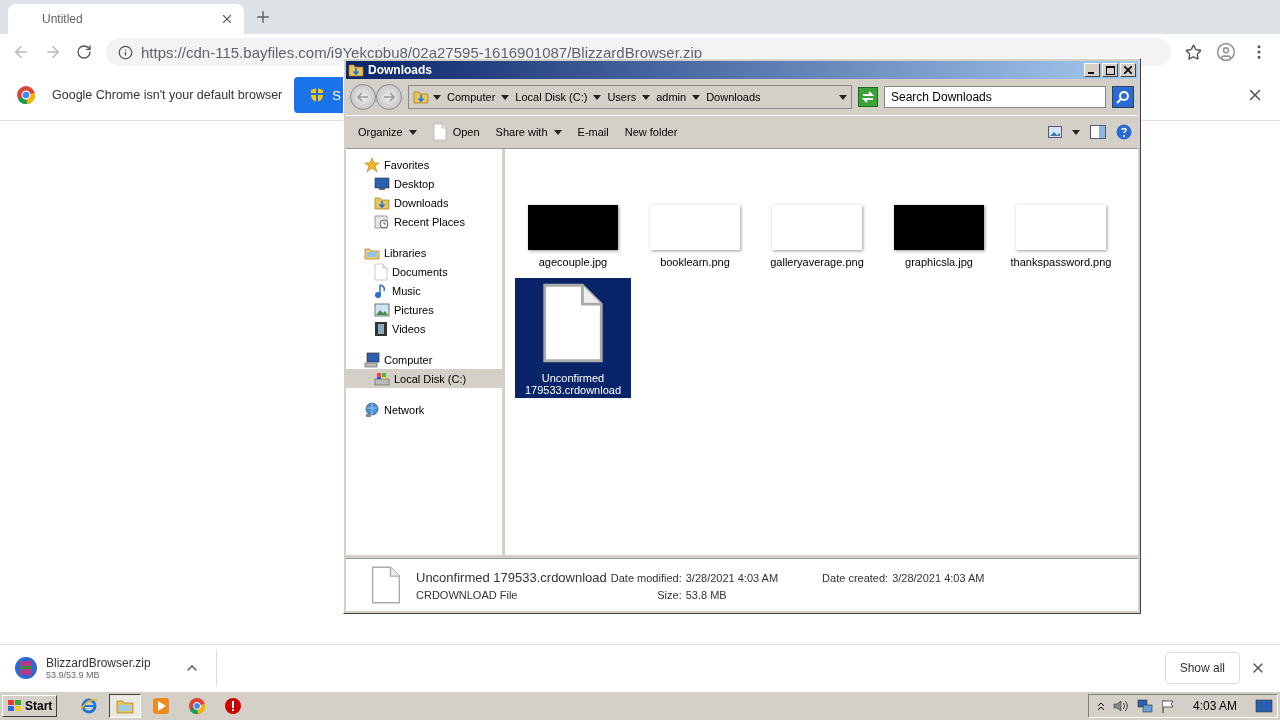 Image resolution: width=1280 pixels, height=720 pixels. I want to click on speaker-icon, so click(1120, 706).